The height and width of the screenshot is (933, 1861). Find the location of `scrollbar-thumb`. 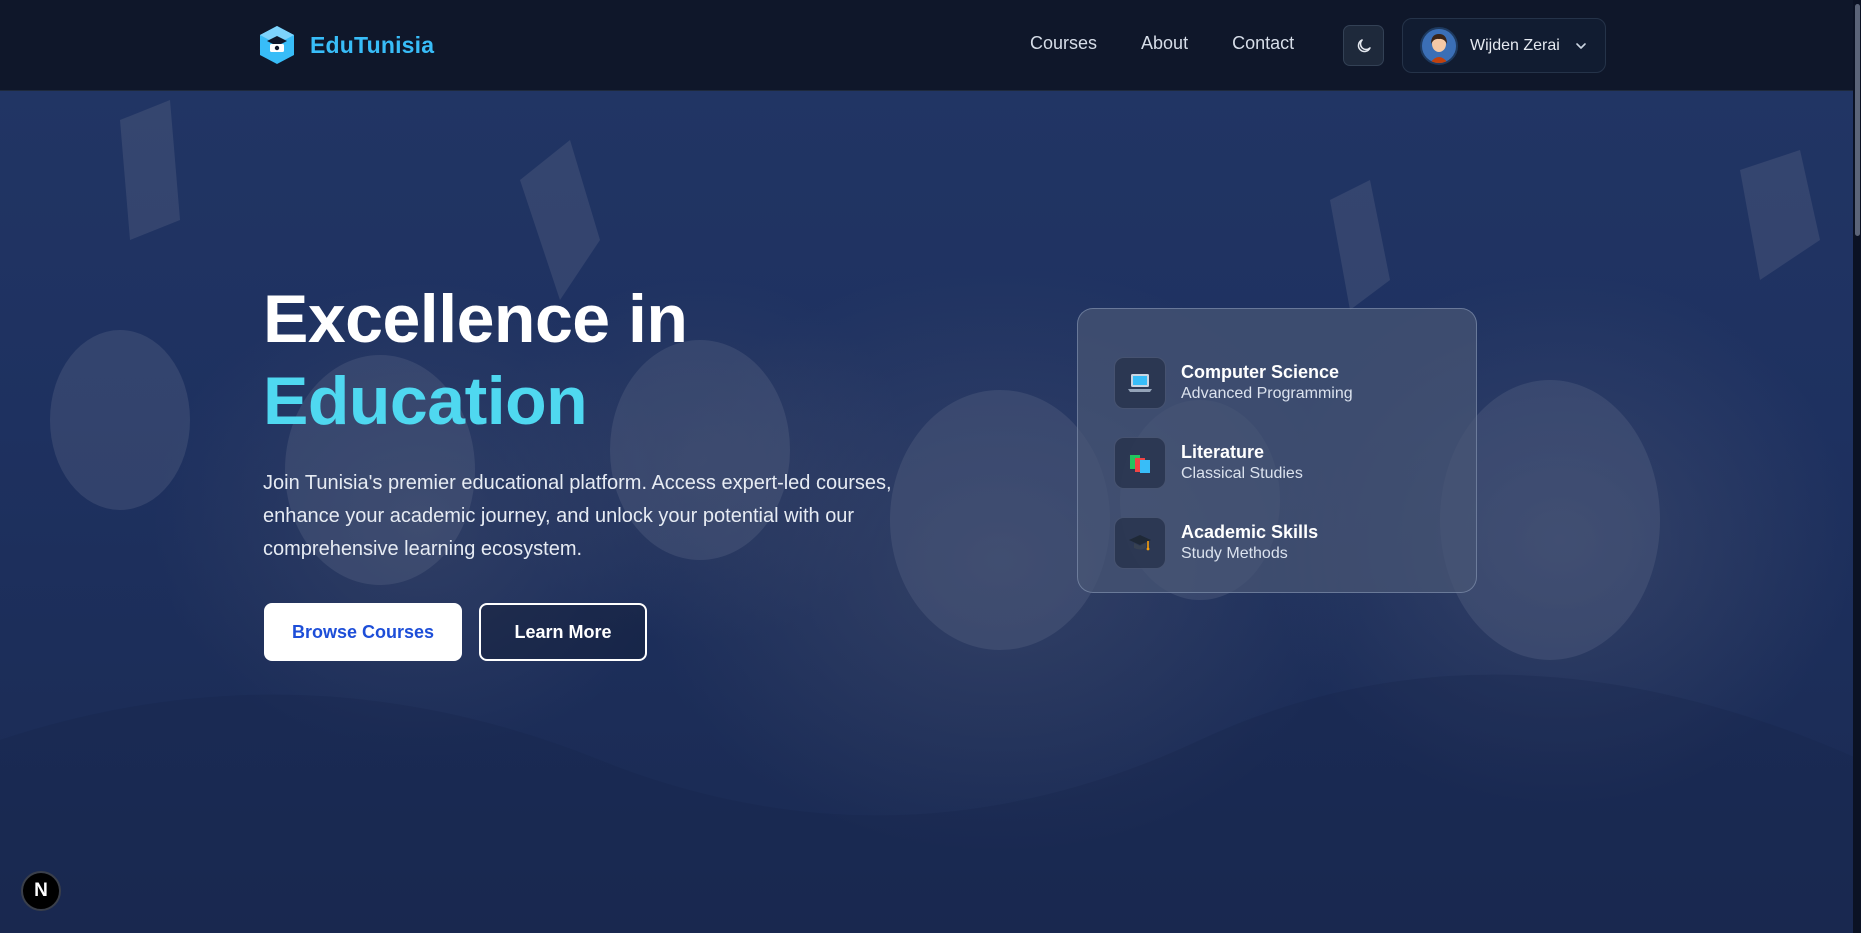

scrollbar-thumb is located at coordinates (1857, 120).